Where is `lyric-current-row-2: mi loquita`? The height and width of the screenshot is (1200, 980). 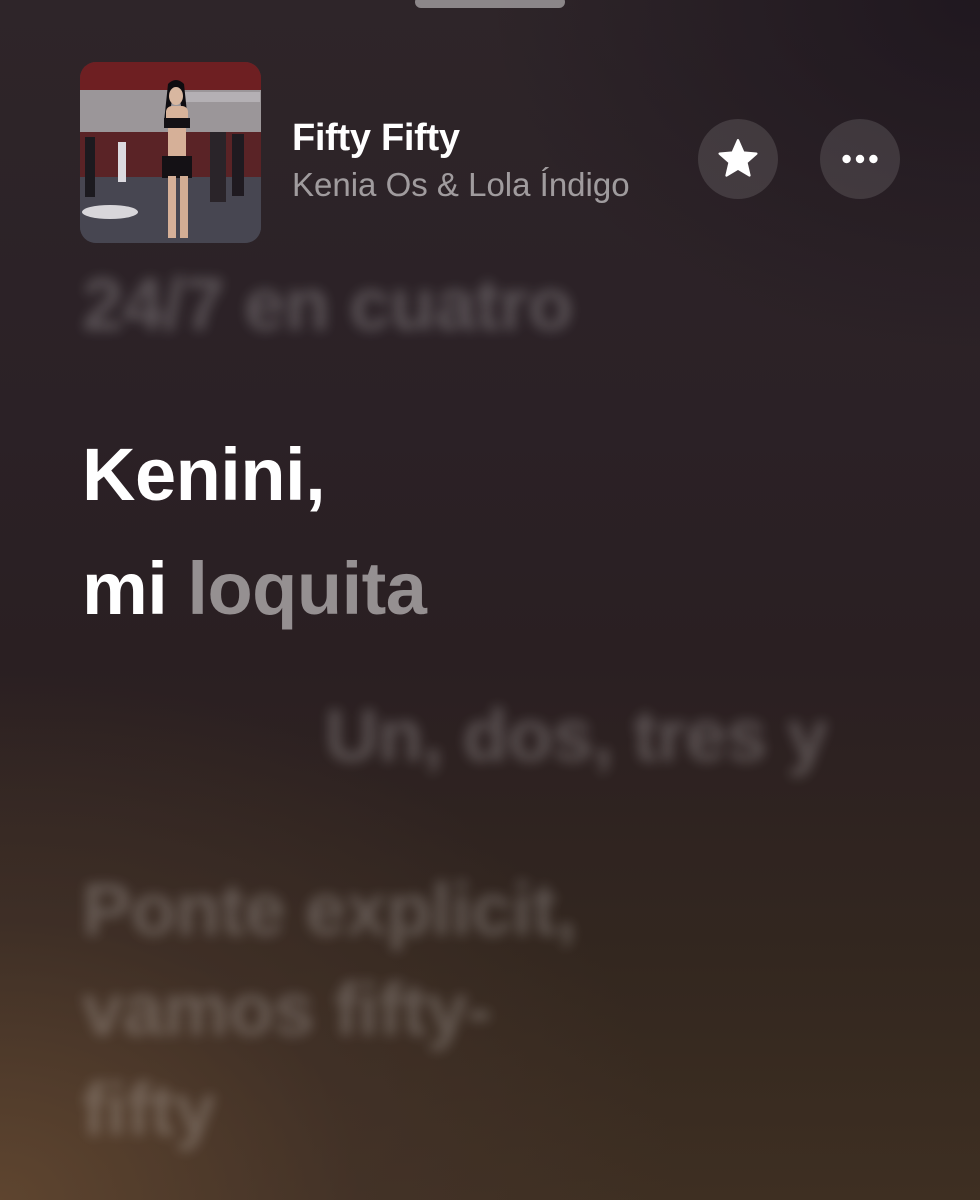 lyric-current-row-2: mi loquita is located at coordinates (254, 589).